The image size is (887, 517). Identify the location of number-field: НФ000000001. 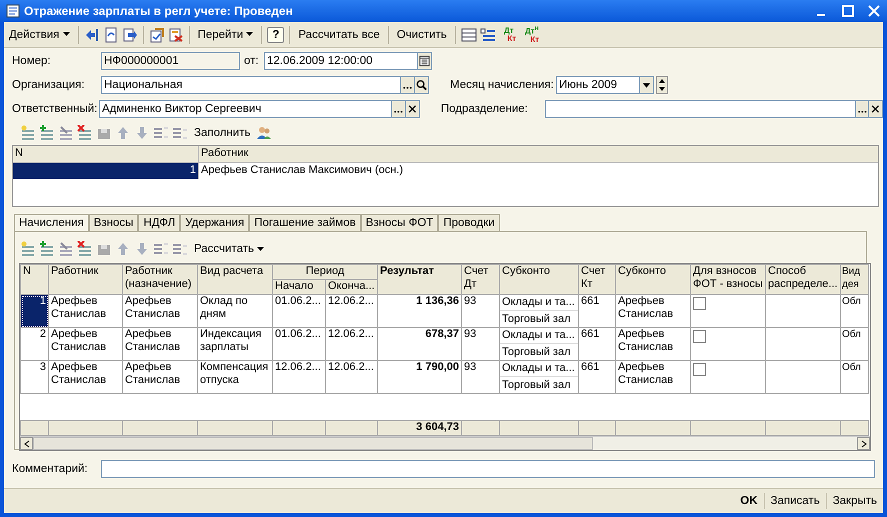
(170, 61).